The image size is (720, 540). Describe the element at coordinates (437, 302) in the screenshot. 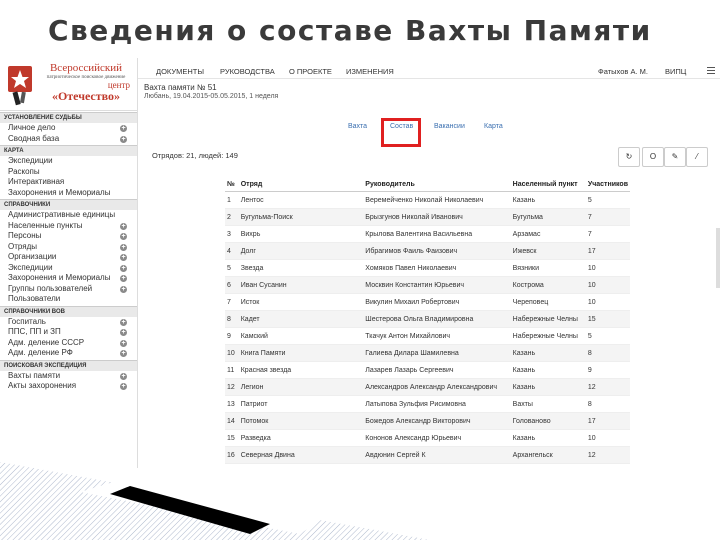

I see `cell-leader: Викулин Михаил Робертович` at that location.